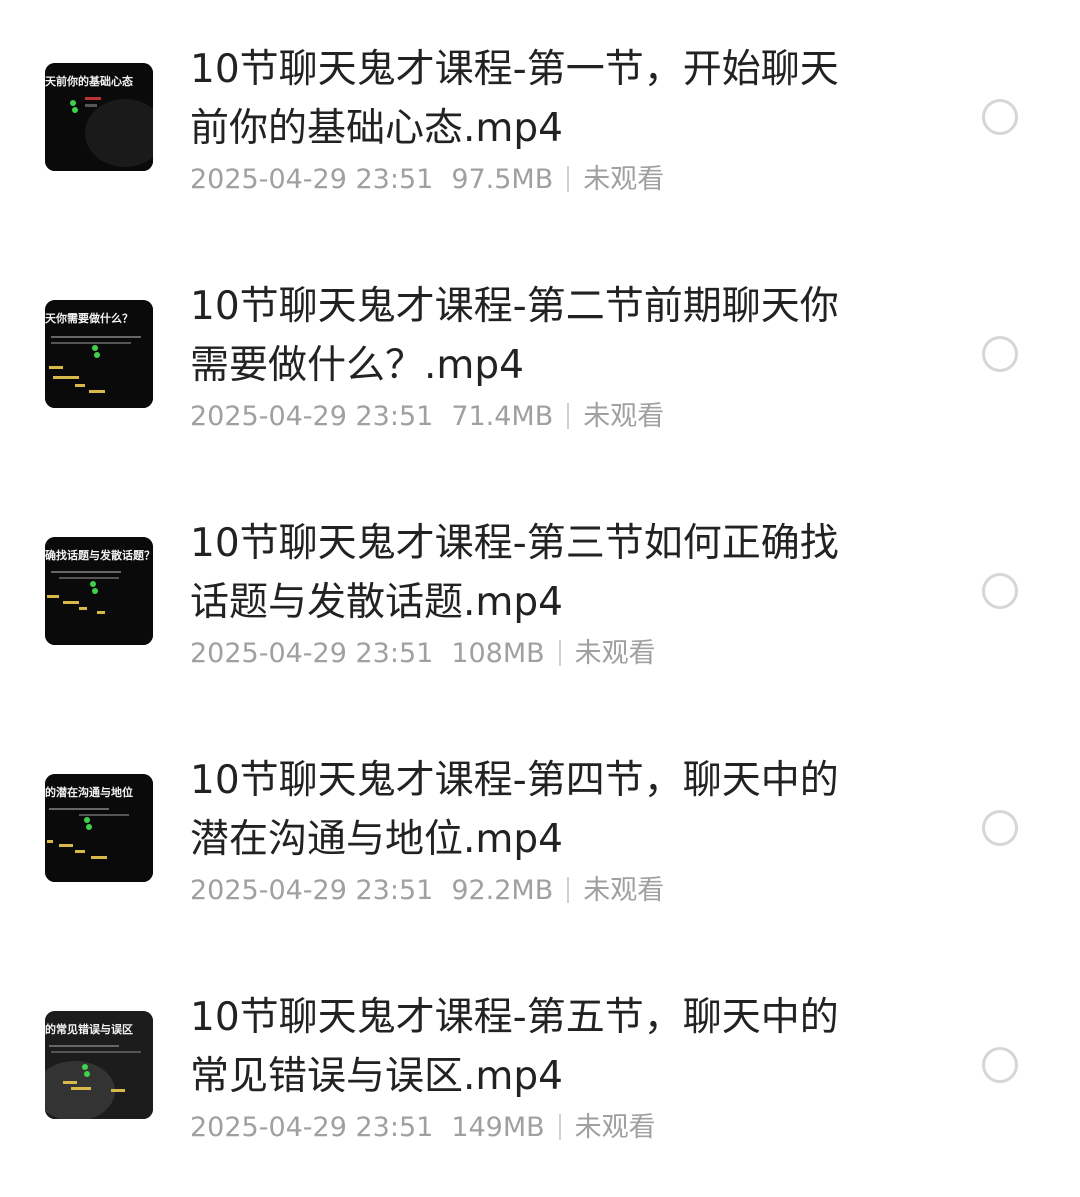 Image resolution: width=1080 pixels, height=1197 pixels. I want to click on file-size: 97.5MB, so click(502, 179).